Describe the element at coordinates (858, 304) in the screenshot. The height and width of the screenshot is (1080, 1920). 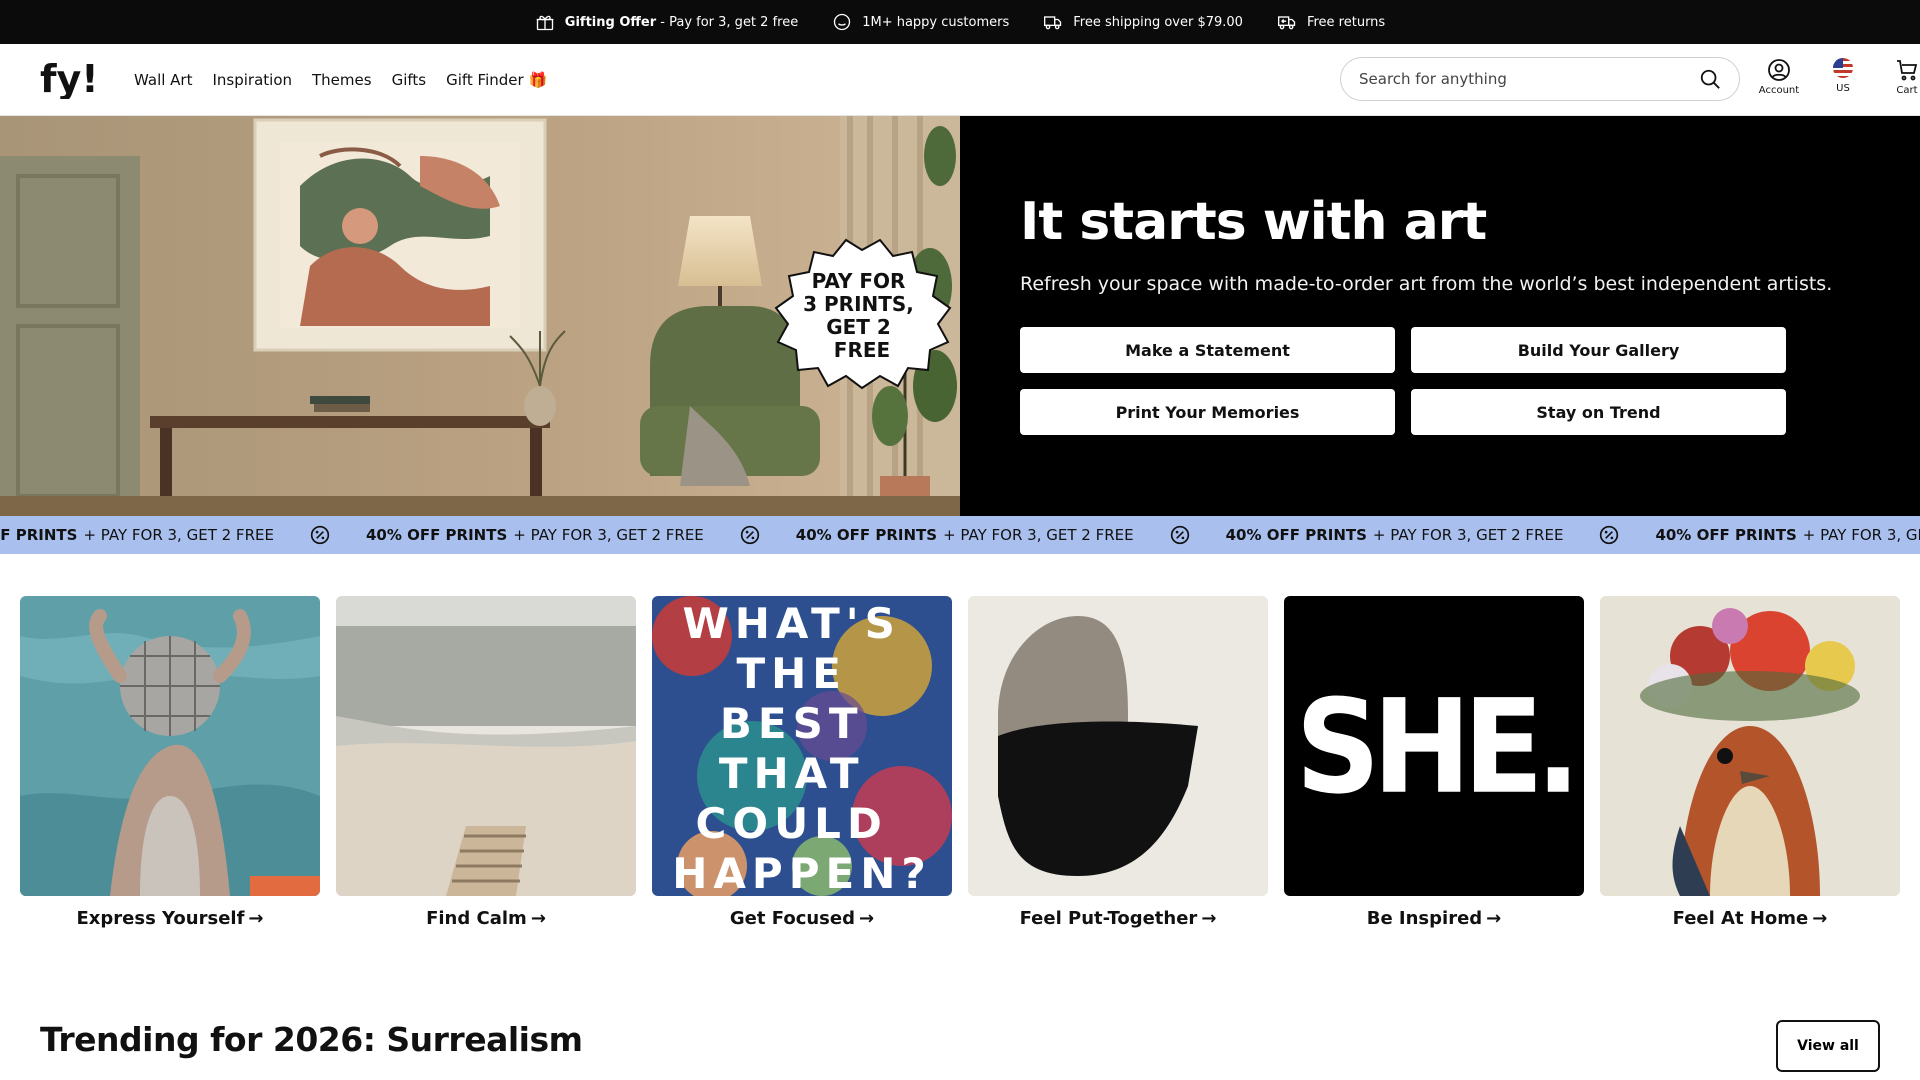
I see `badge-line-2: 3 PRINTS,` at that location.